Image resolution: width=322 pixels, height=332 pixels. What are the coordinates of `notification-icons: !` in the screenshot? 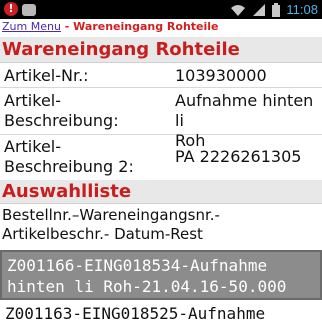 It's located at (20, 9).